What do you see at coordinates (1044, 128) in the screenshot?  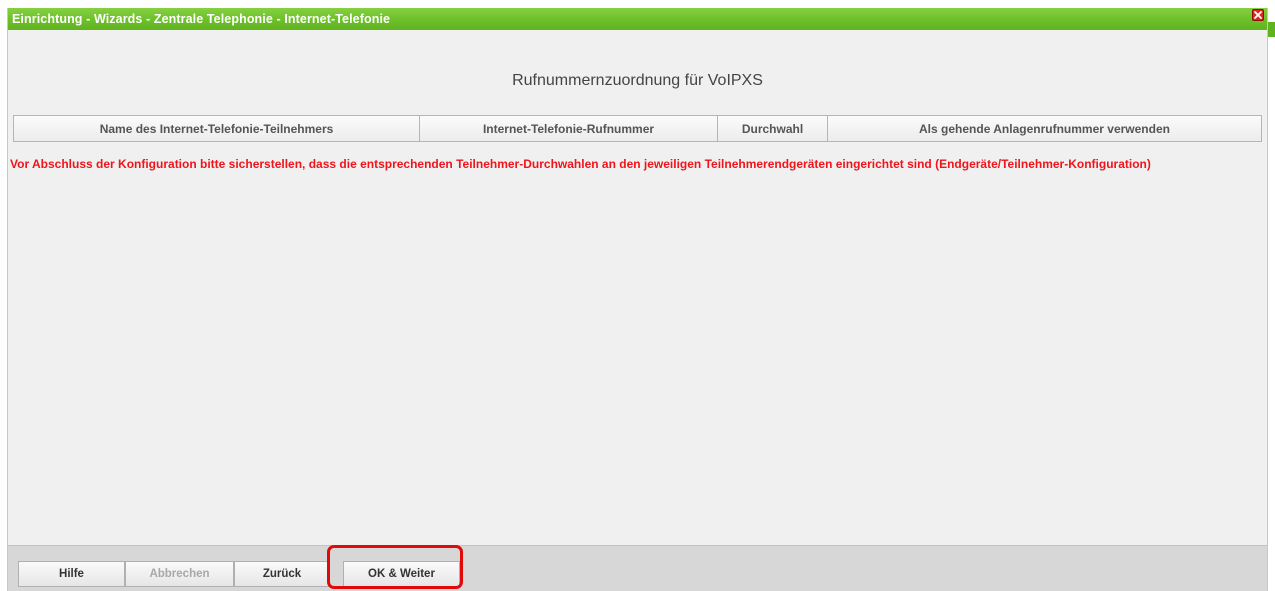 I see `column-header-outgoing-number: Als gehende Anlagenrufnummer verwenden` at bounding box center [1044, 128].